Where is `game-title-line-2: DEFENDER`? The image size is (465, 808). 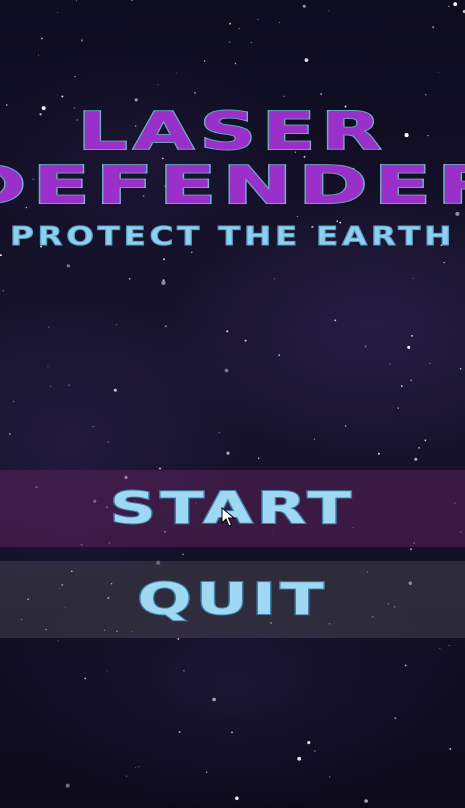 game-title-line-2: DEFENDER is located at coordinates (232, 186).